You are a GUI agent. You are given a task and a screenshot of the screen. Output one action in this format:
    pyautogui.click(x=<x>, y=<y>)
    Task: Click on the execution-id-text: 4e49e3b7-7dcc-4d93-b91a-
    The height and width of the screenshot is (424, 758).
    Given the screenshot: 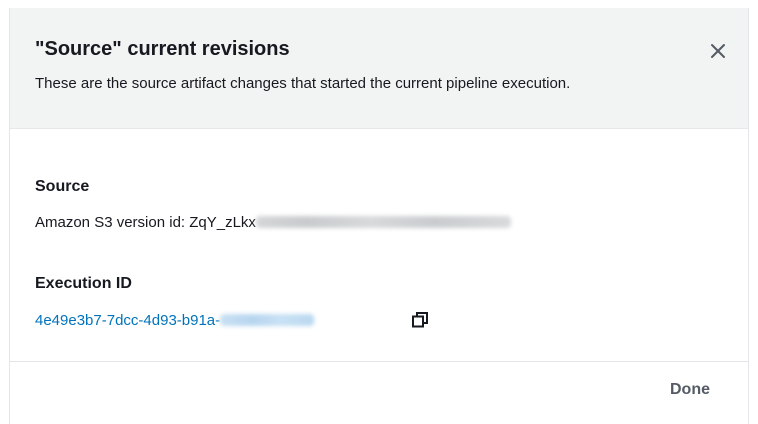 What is the action you would take?
    pyautogui.click(x=128, y=320)
    